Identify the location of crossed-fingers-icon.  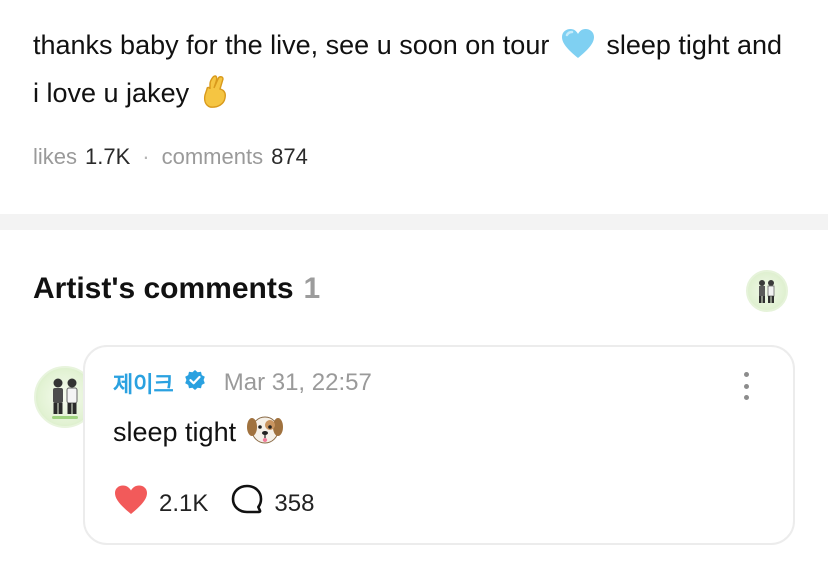
(215, 97).